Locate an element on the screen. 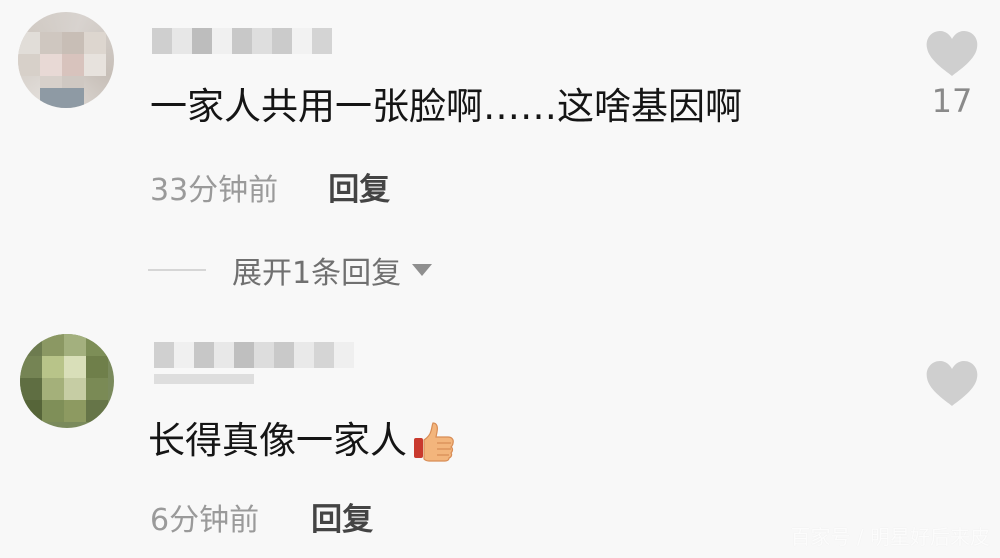 This screenshot has width=1000, height=558. comment-time: 33分钟前 is located at coordinates (214, 190).